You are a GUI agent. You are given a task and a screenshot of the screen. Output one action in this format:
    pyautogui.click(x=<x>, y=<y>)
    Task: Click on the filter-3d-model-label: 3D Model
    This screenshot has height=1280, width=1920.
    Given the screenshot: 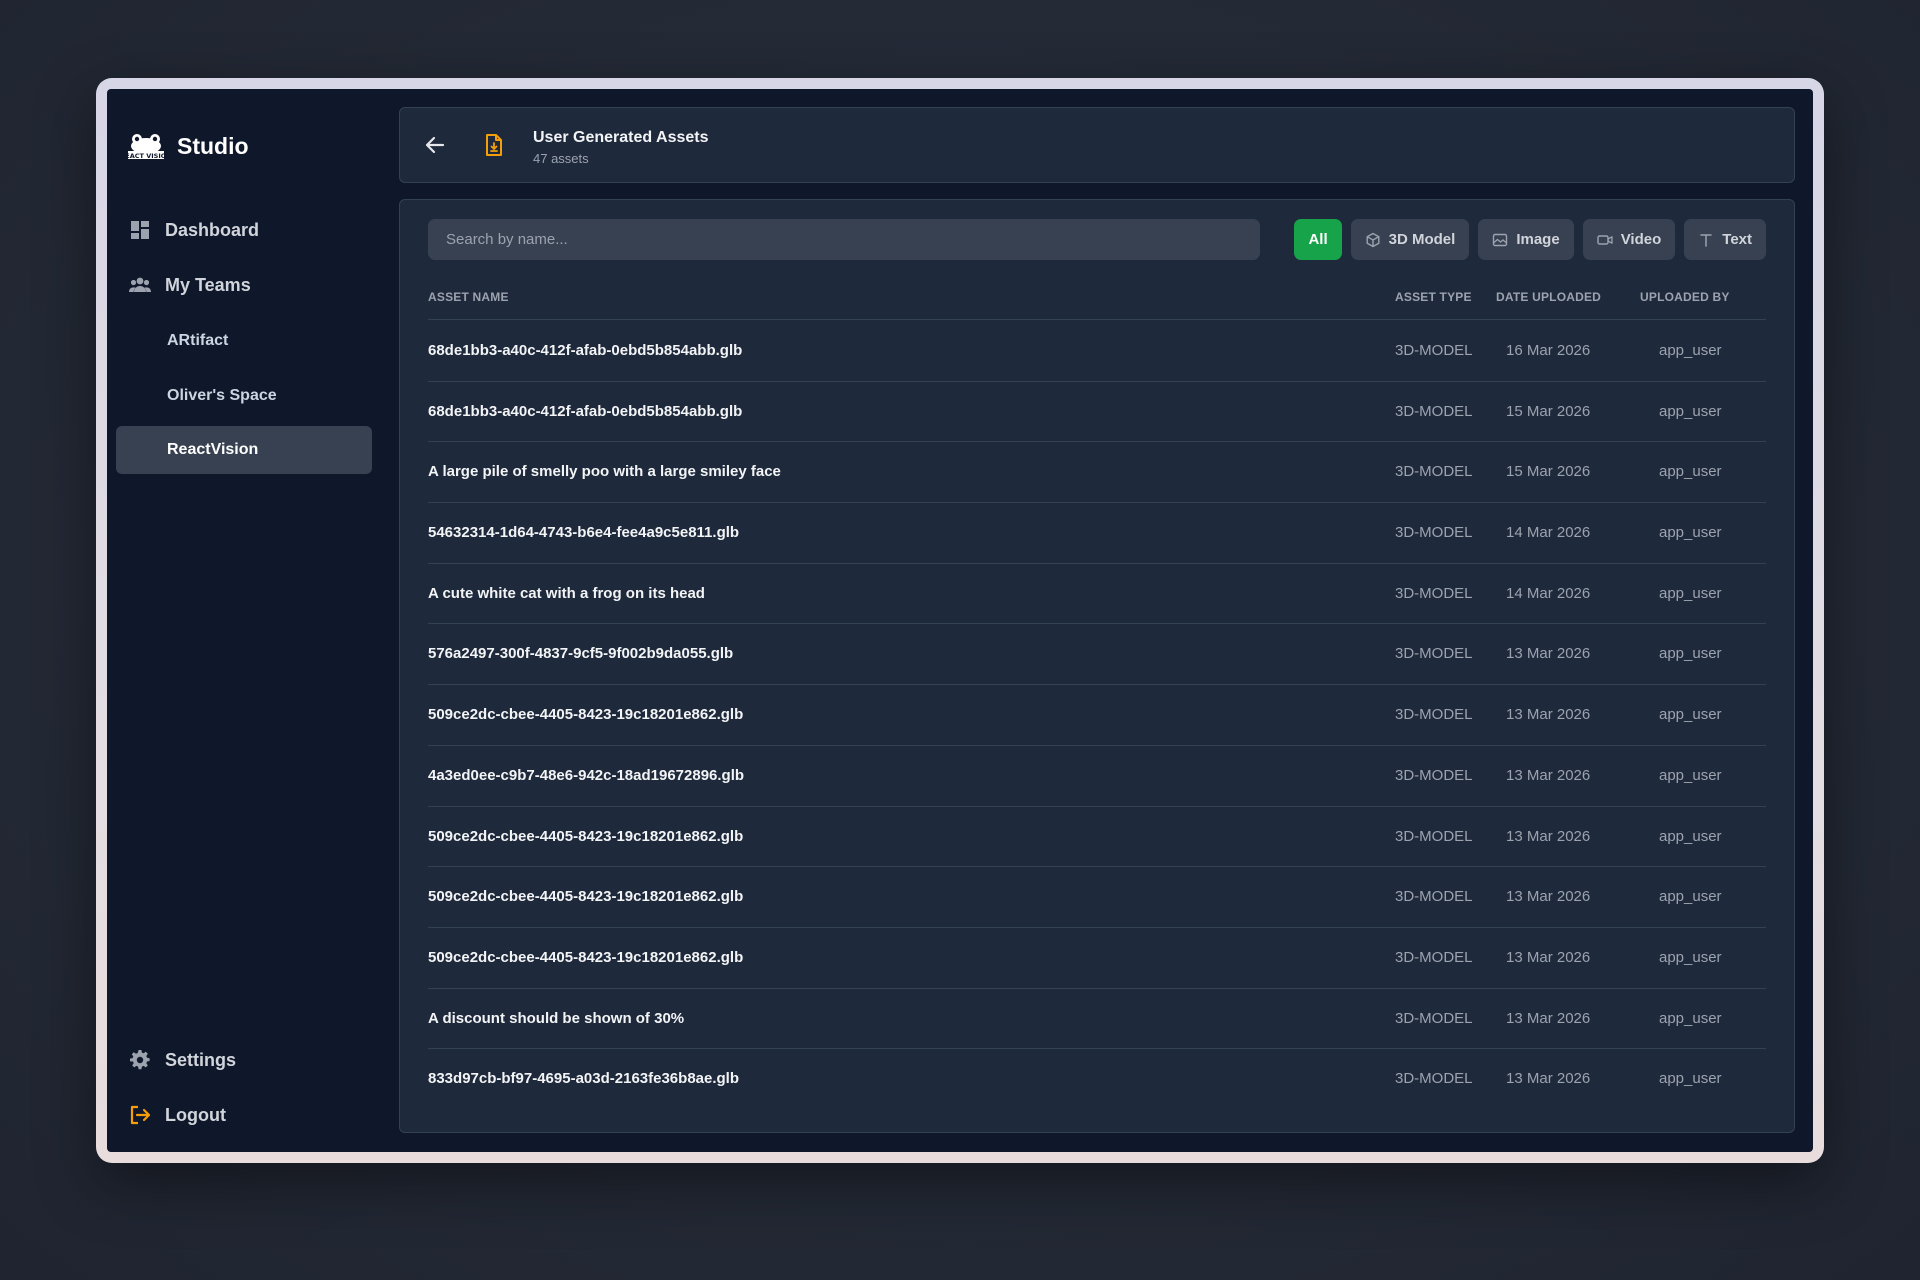 What is the action you would take?
    pyautogui.click(x=1422, y=239)
    